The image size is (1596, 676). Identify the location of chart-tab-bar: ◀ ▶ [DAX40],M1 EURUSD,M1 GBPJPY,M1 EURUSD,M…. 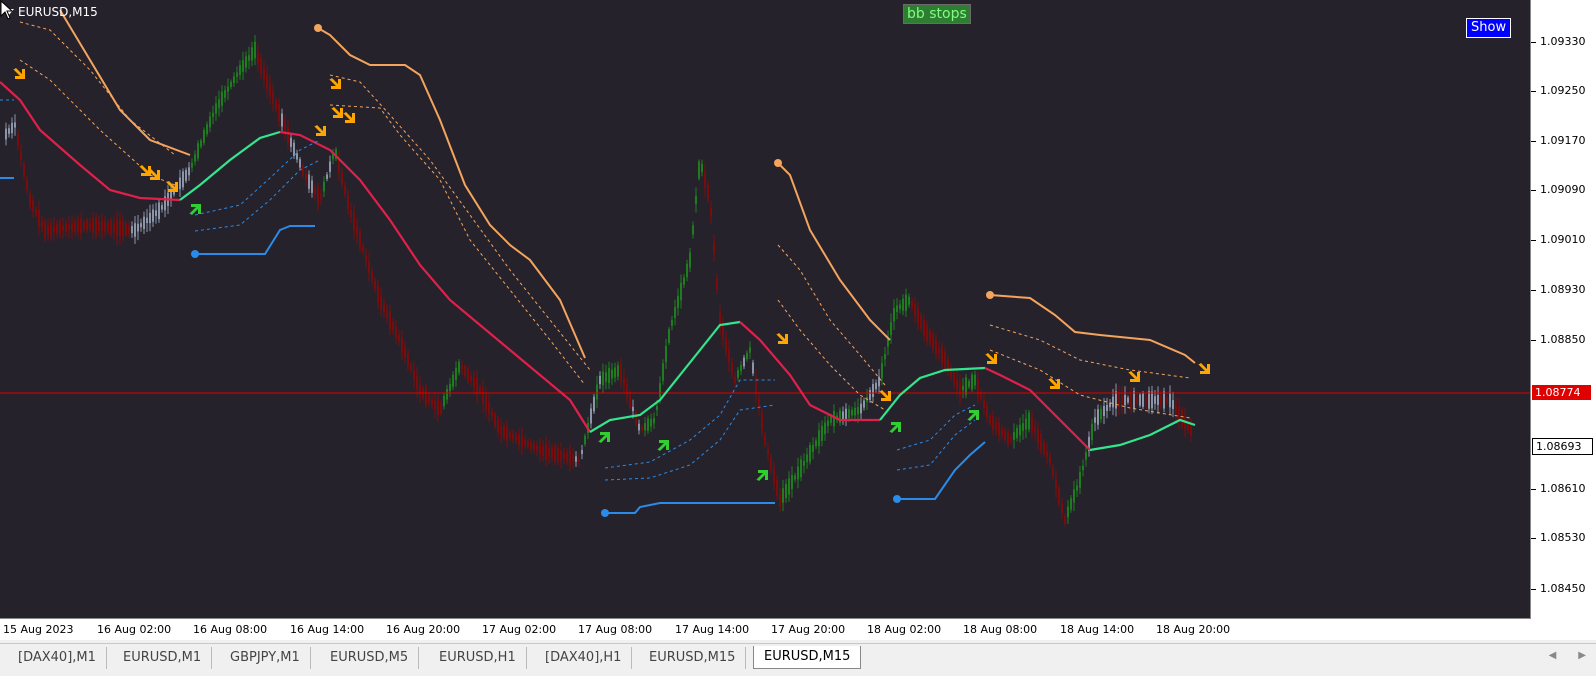
(798, 659).